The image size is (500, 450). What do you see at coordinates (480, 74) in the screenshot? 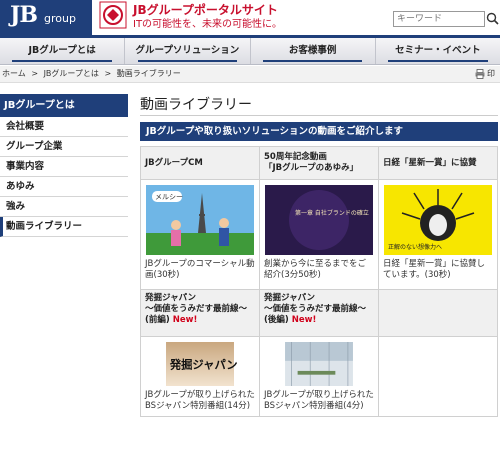
I see `printer-icon` at bounding box center [480, 74].